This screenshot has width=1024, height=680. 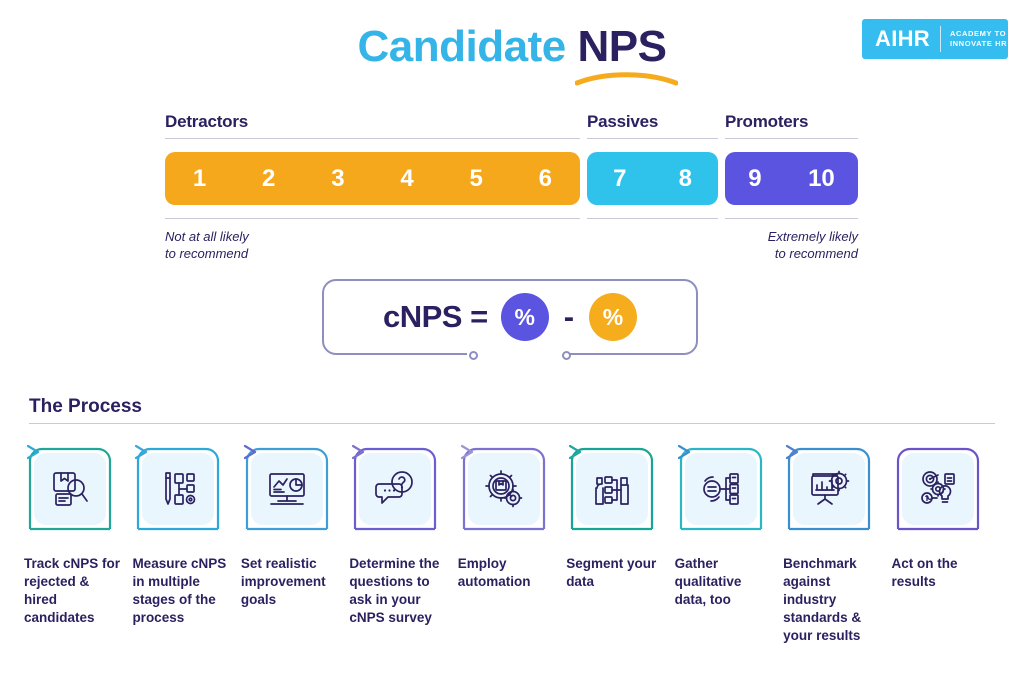 What do you see at coordinates (626, 79) in the screenshot?
I see `title-underline-swoosh` at bounding box center [626, 79].